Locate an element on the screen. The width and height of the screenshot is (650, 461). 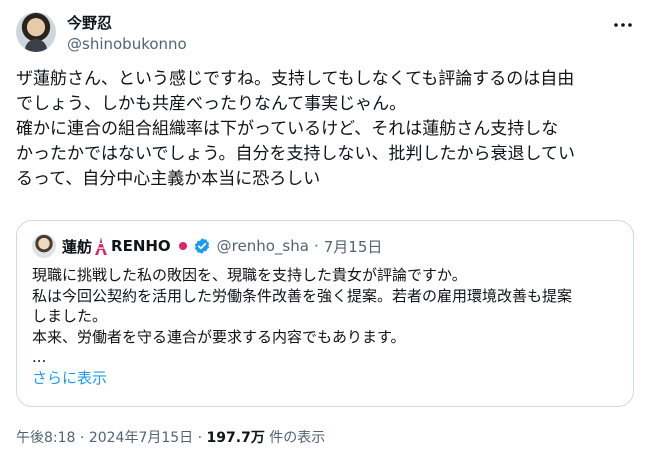
view-label: 件の表示 is located at coordinates (297, 438).